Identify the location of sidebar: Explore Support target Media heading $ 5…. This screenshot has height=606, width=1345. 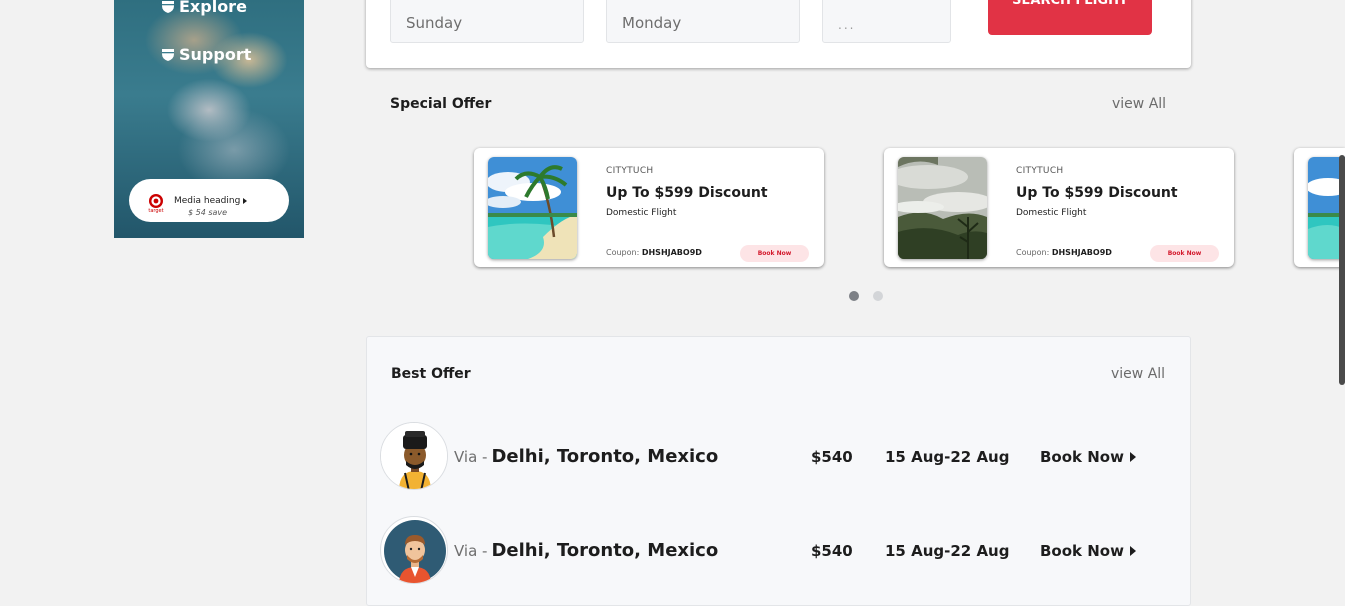
(209, 119).